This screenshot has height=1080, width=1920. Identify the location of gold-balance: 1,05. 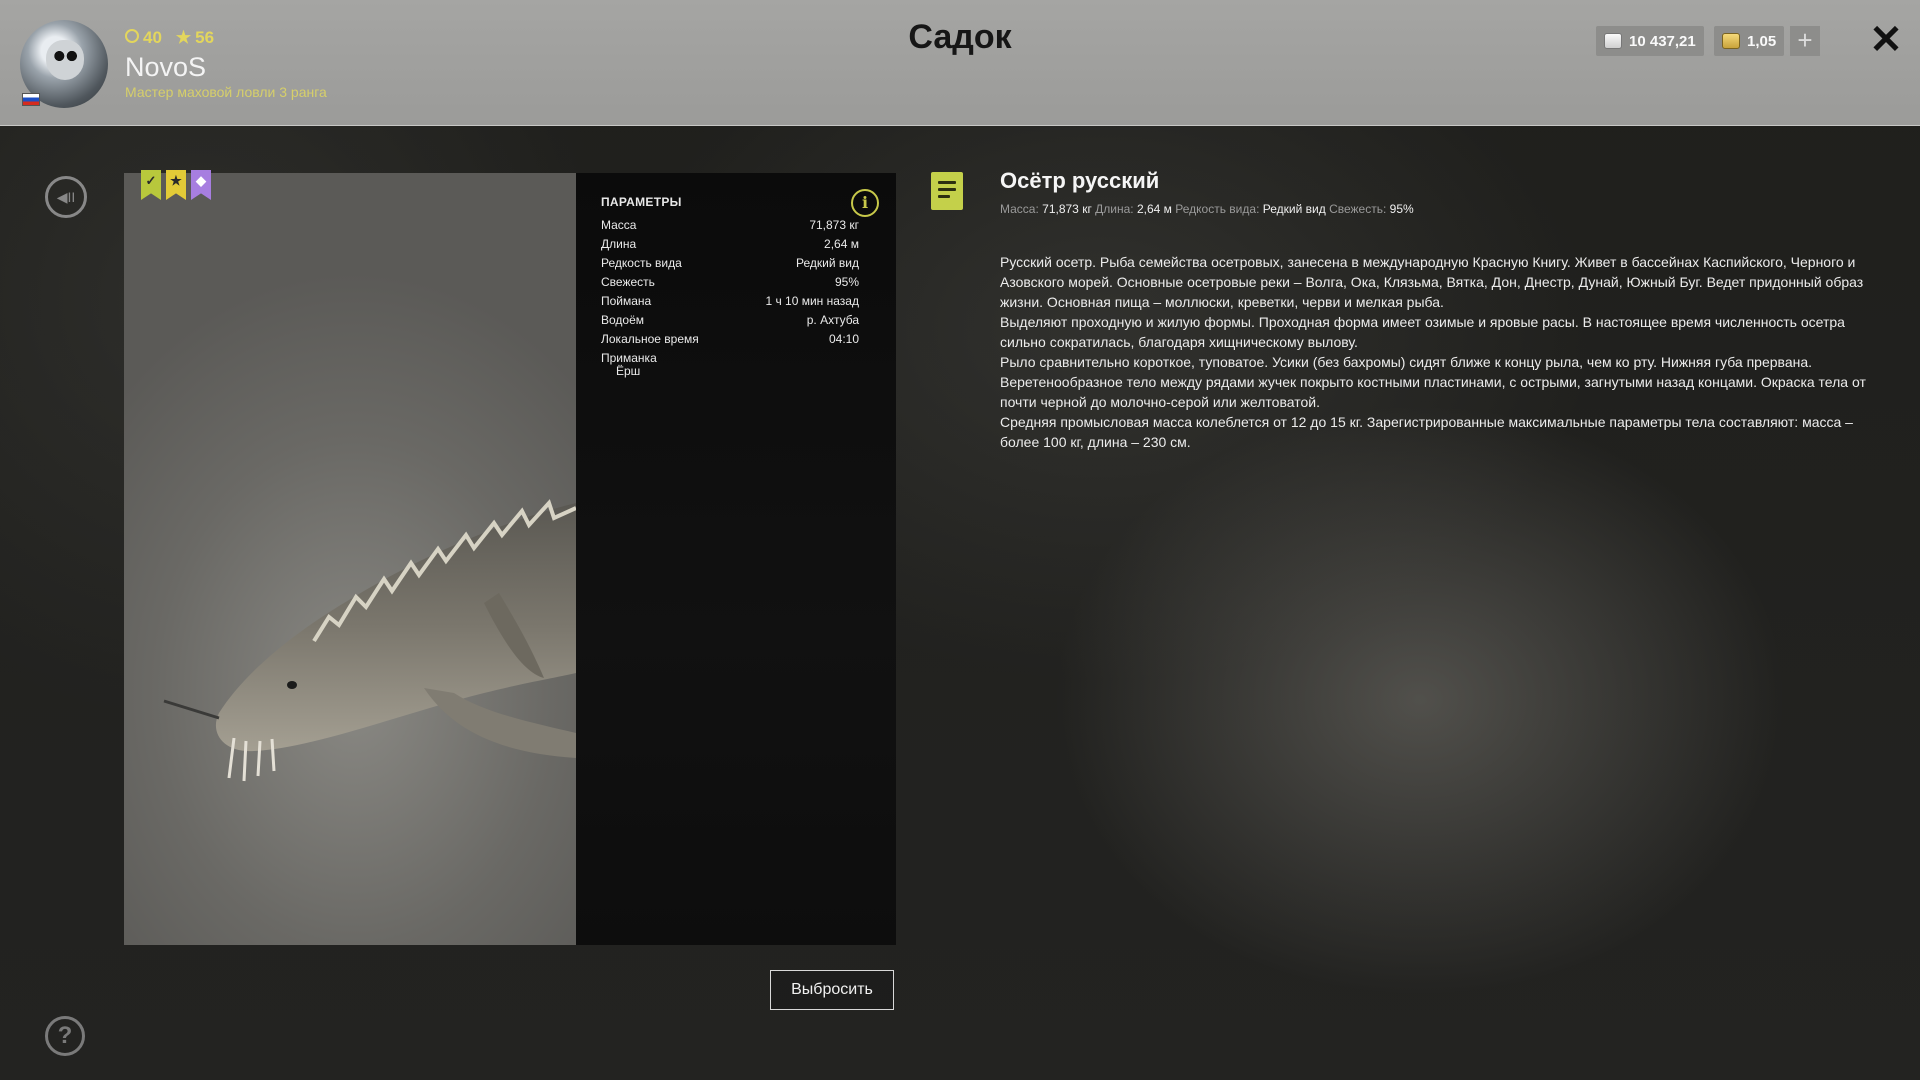
(1749, 41).